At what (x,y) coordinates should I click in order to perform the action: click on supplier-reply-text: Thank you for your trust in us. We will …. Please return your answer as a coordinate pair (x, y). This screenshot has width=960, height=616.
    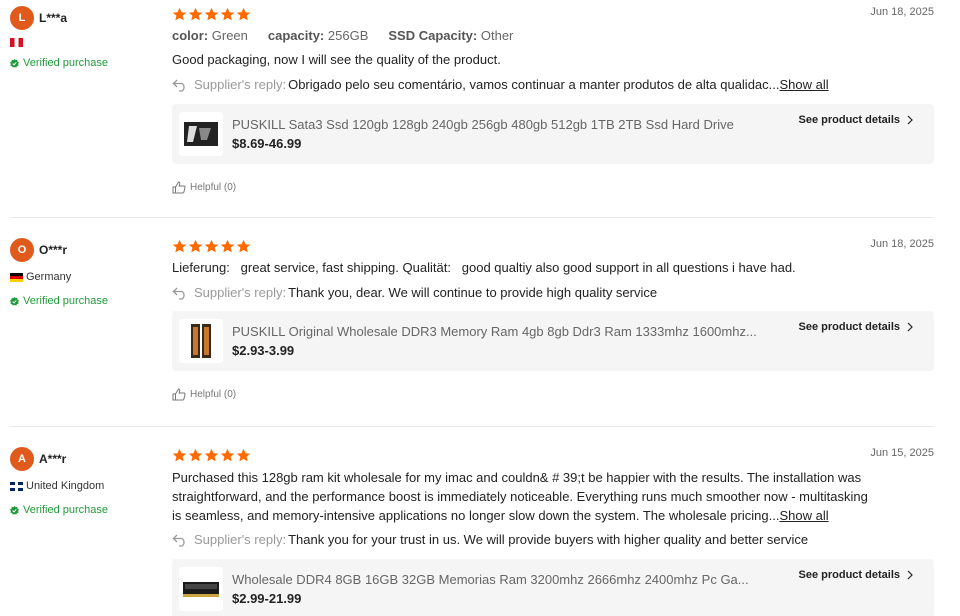
    Looking at the image, I should click on (548, 539).